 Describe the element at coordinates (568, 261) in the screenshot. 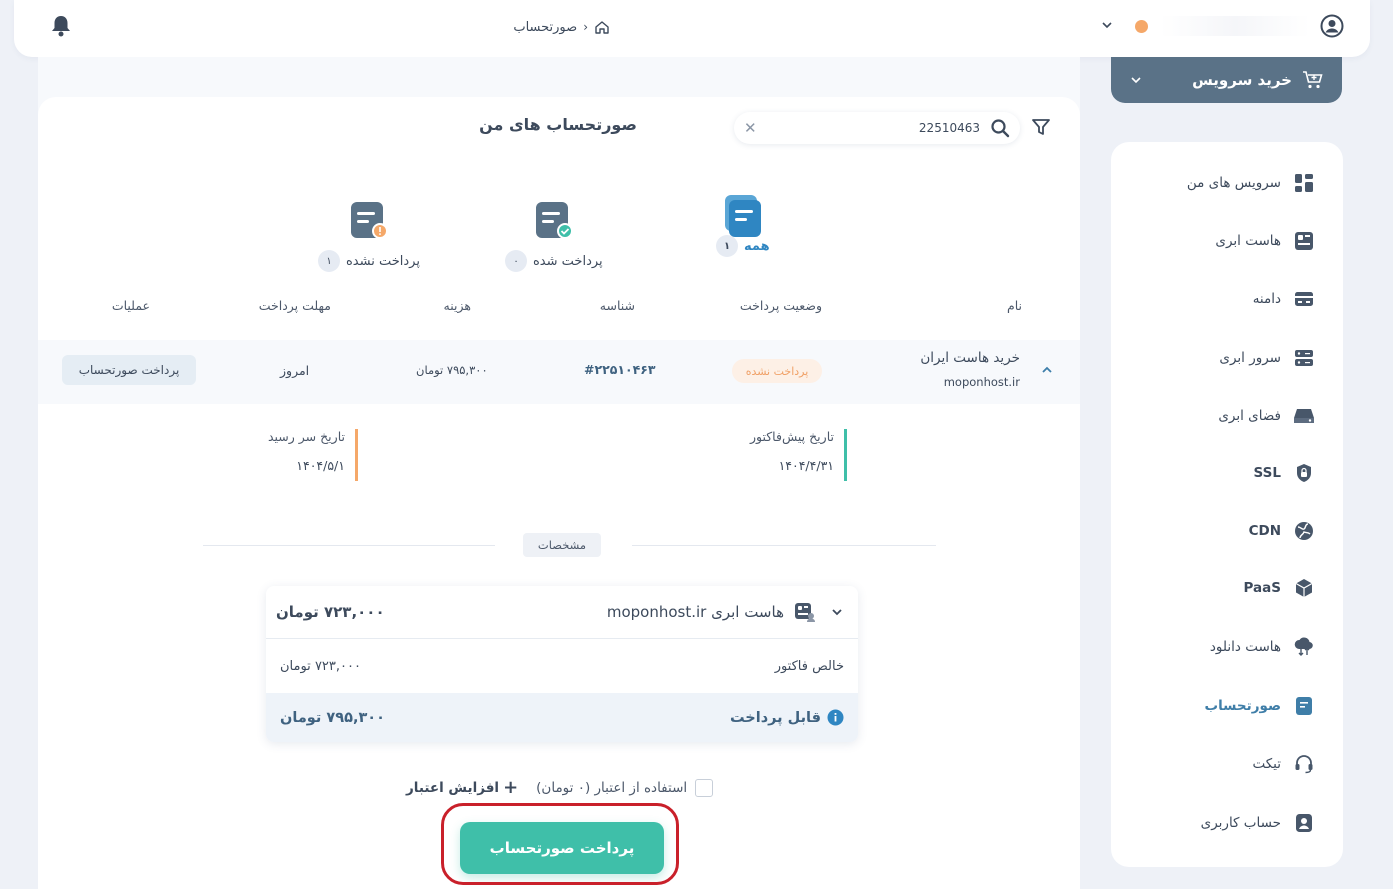

I see `tab-paid-label: پرداخت شده` at that location.